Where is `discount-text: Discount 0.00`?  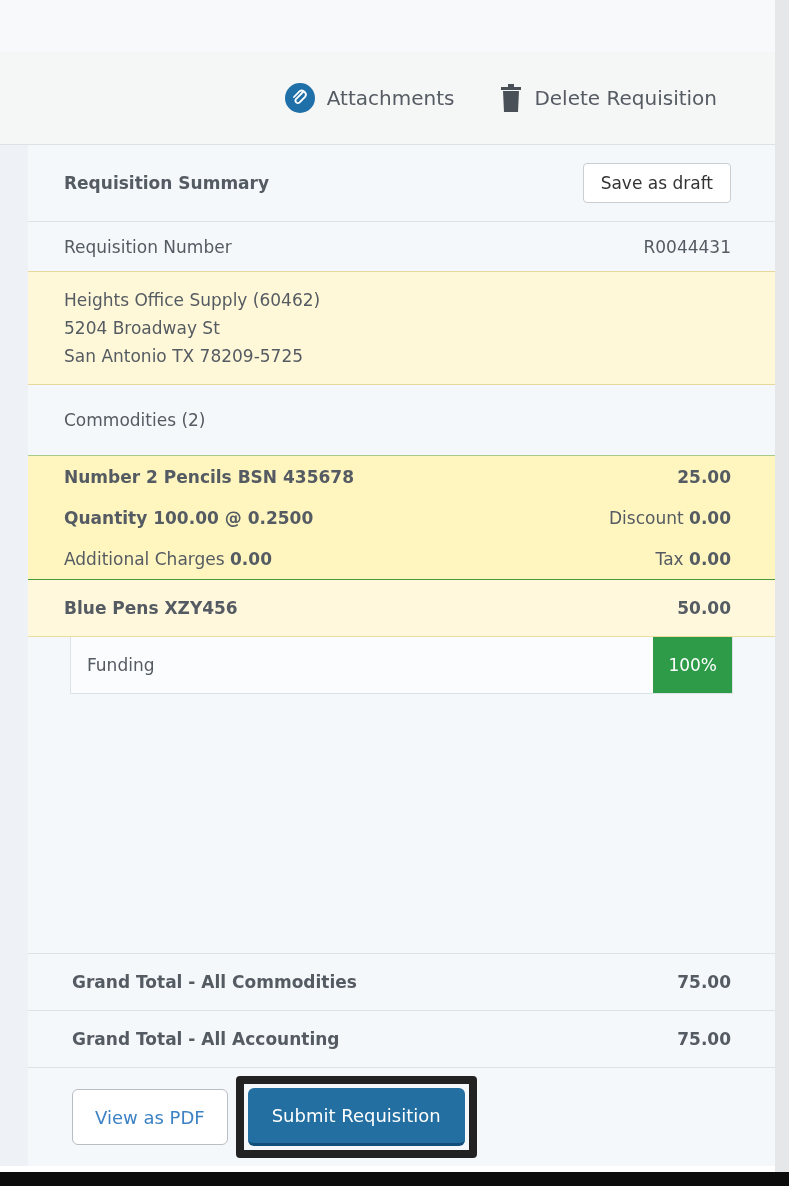
discount-text: Discount 0.00 is located at coordinates (670, 517).